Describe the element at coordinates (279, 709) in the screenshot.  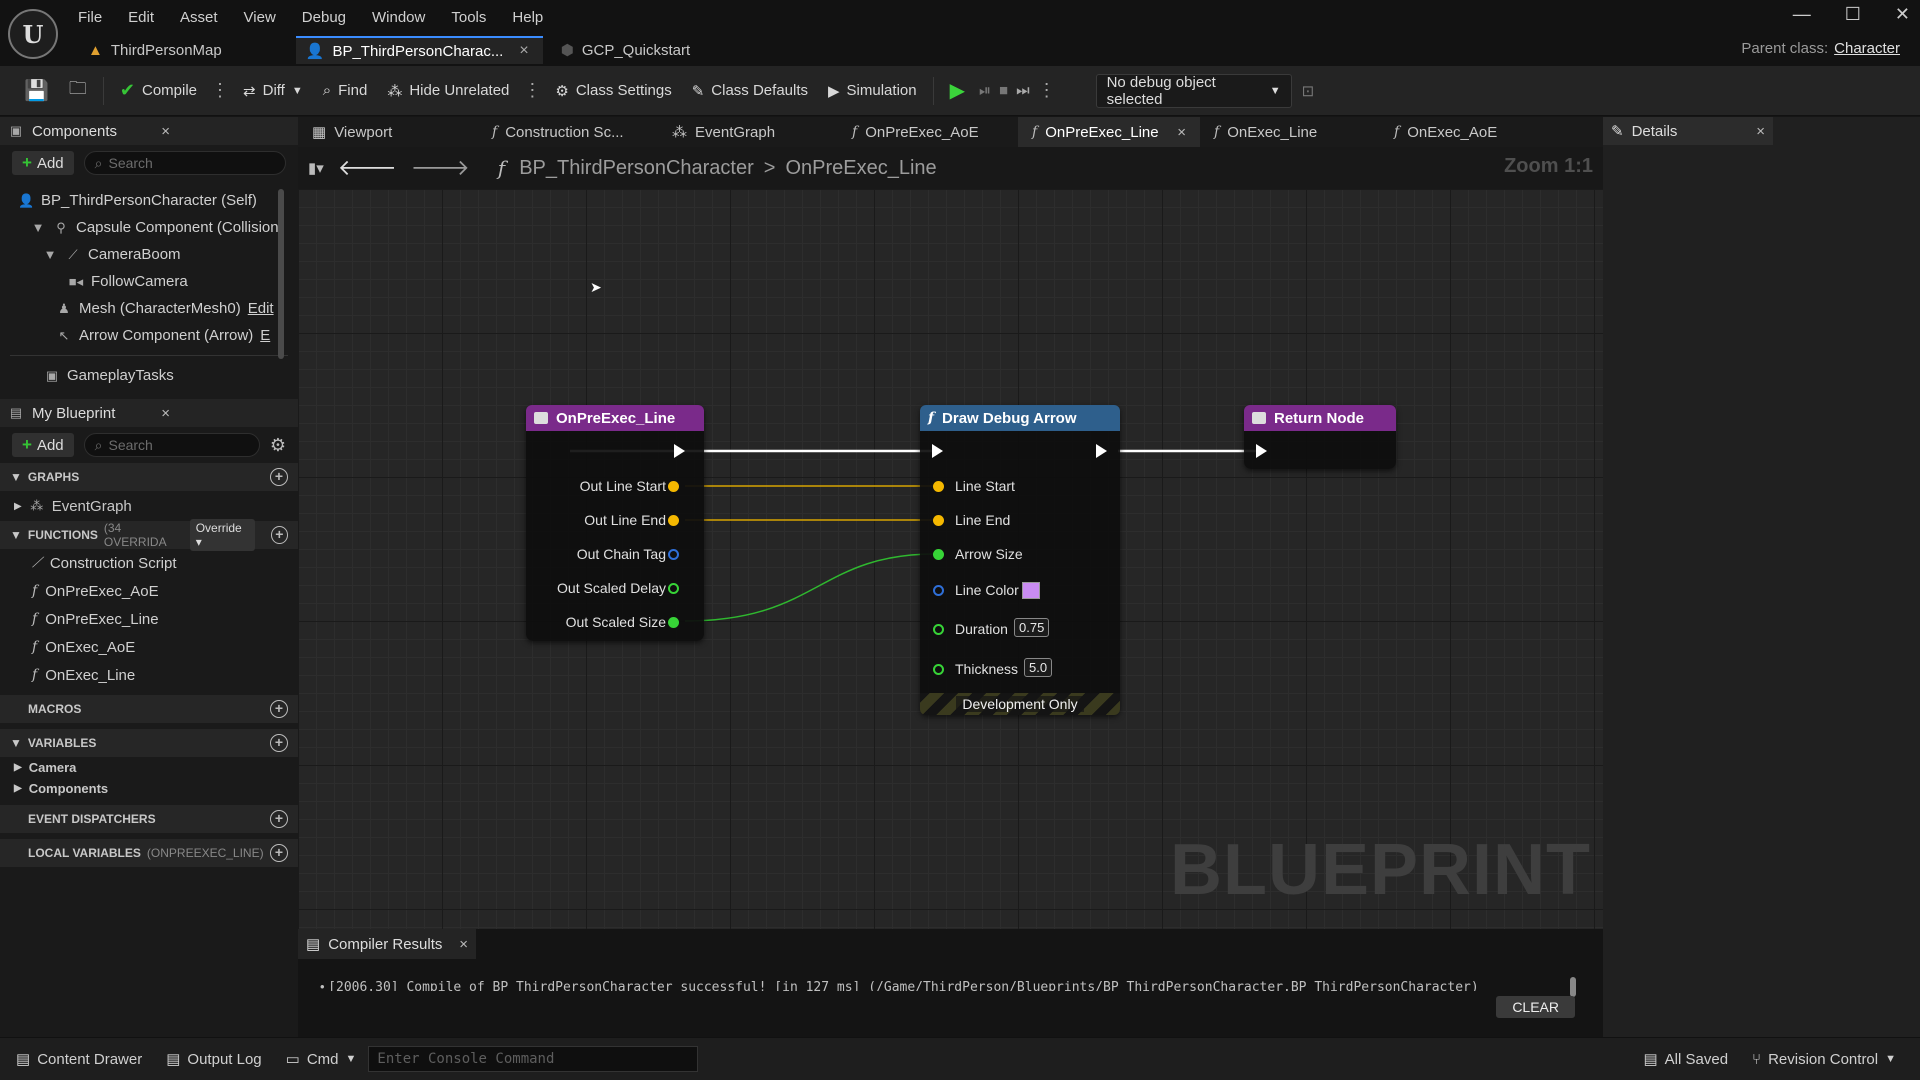
I see `add-macro-icon: +` at that location.